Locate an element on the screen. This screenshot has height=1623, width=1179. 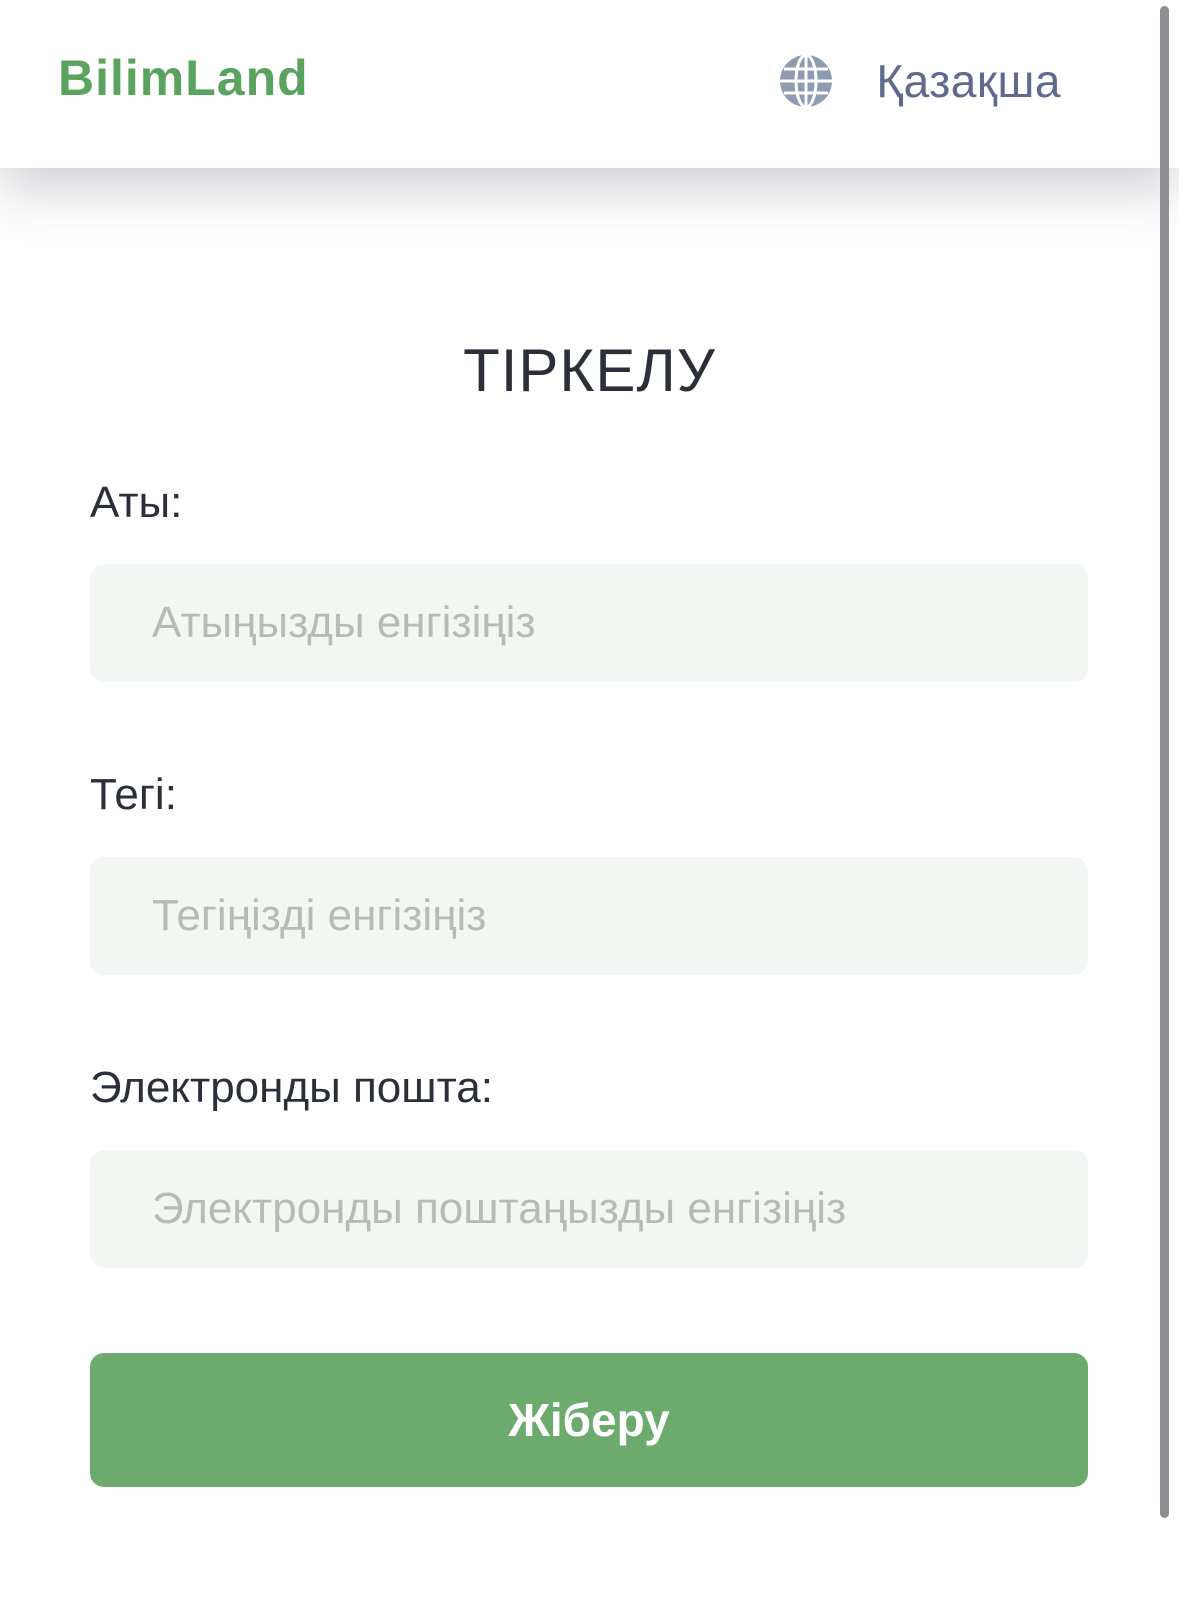
last-name-label: Тегі: is located at coordinates (133, 794).